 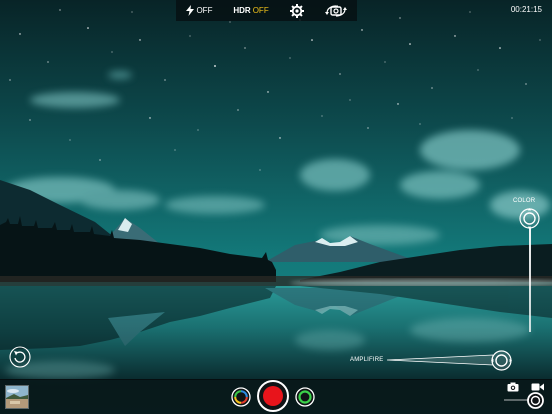 I want to click on record-icon, so click(x=273, y=396).